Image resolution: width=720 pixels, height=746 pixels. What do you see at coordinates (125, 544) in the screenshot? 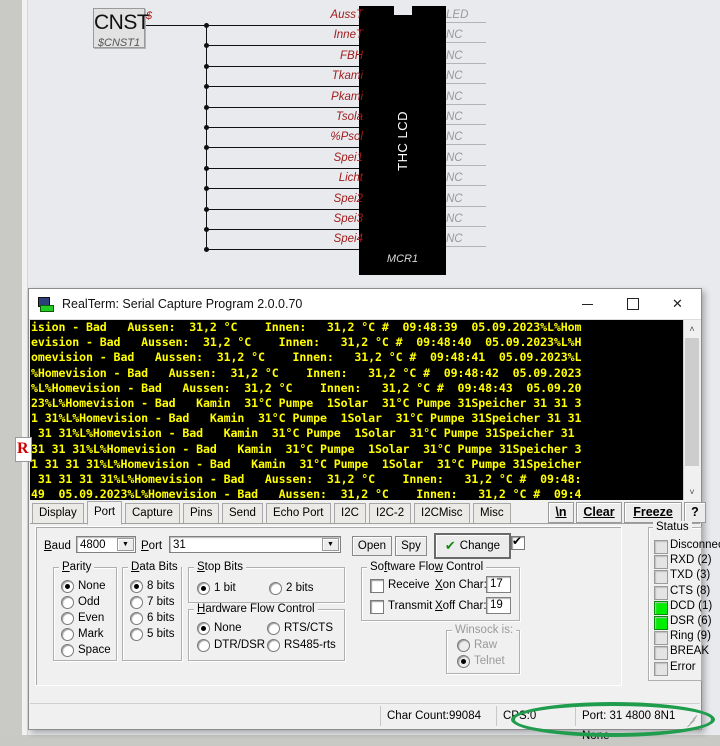
I see `chevron-down-icon: ▼` at bounding box center [125, 544].